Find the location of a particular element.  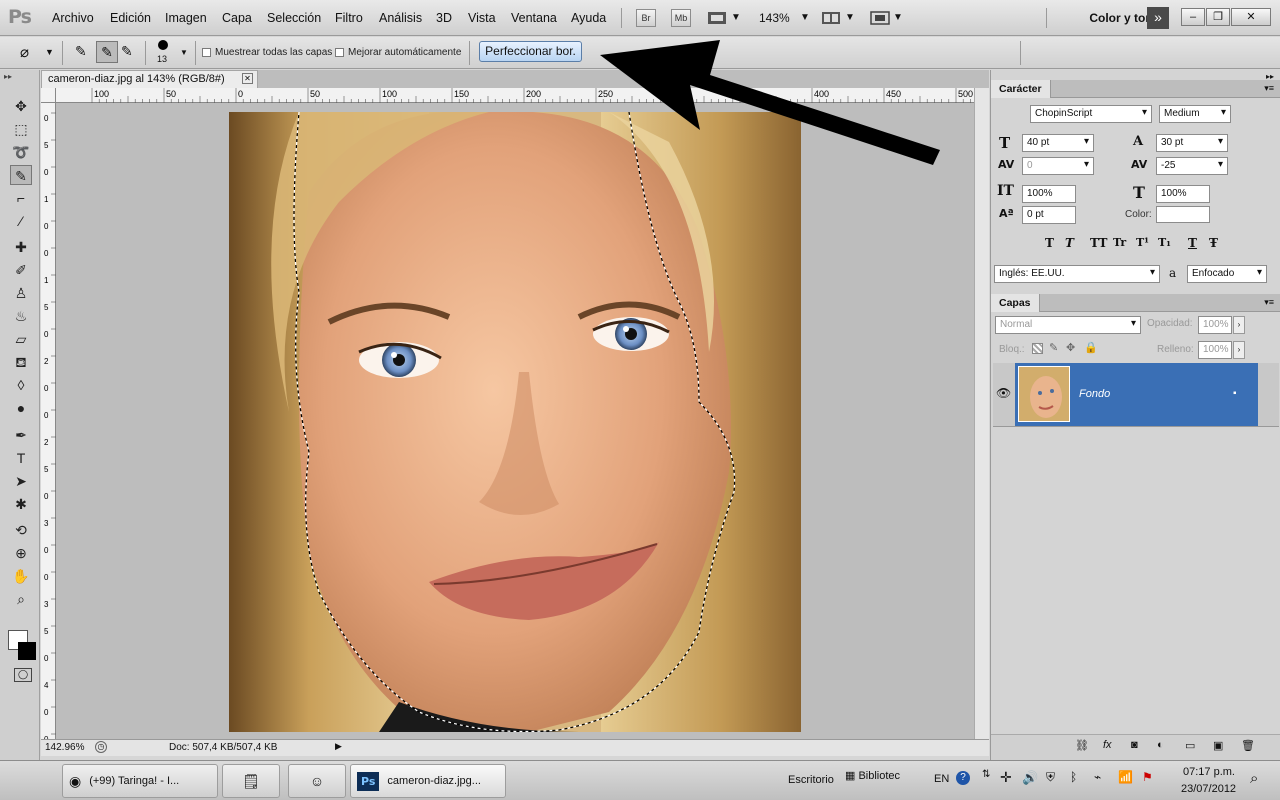

screen-mode-icon is located at coordinates (880, 18).